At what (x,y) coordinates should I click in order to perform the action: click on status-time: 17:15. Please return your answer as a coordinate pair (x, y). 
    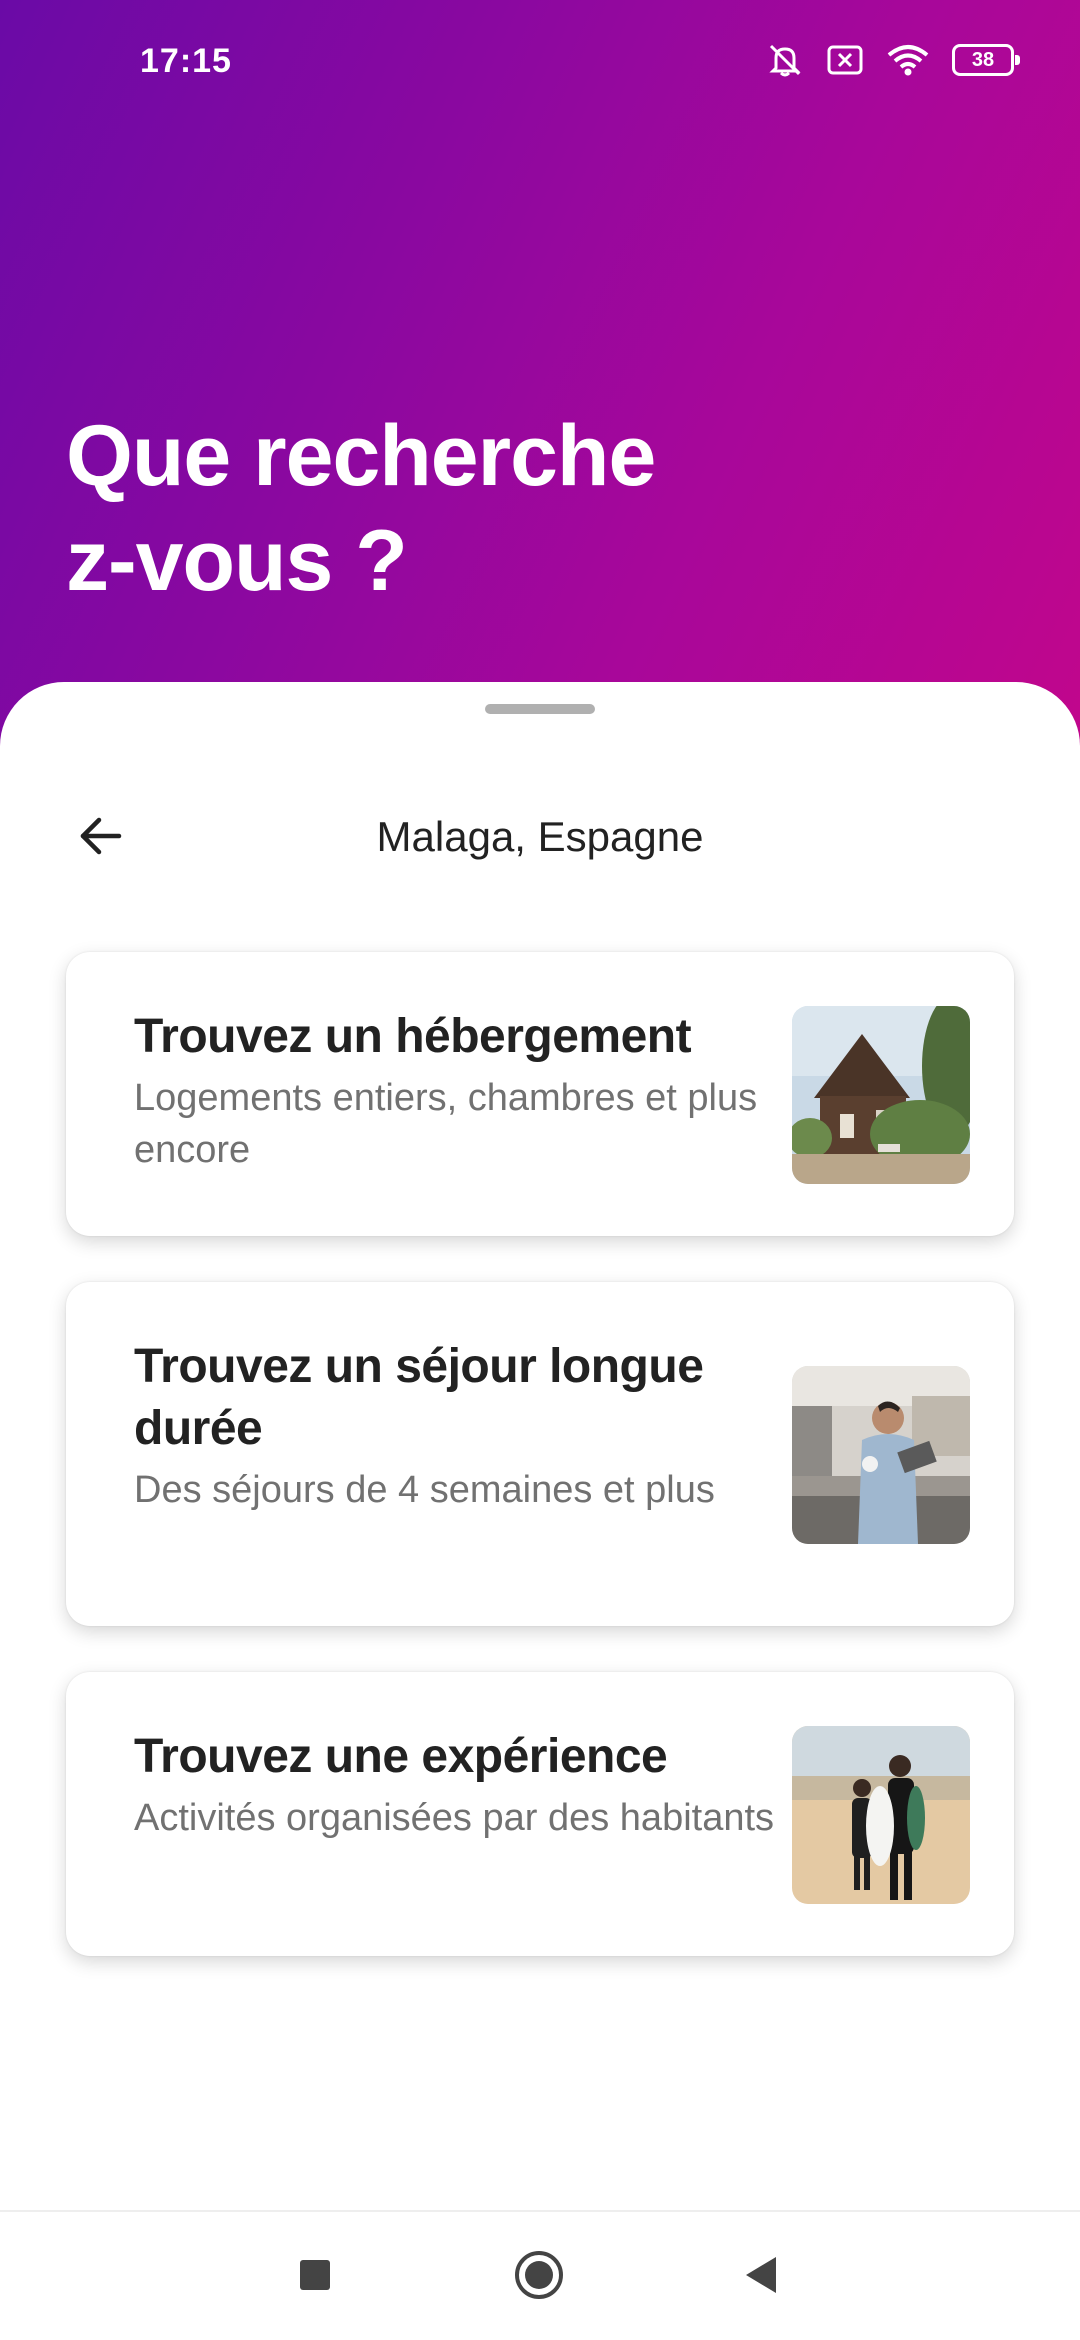
    Looking at the image, I should click on (186, 61).